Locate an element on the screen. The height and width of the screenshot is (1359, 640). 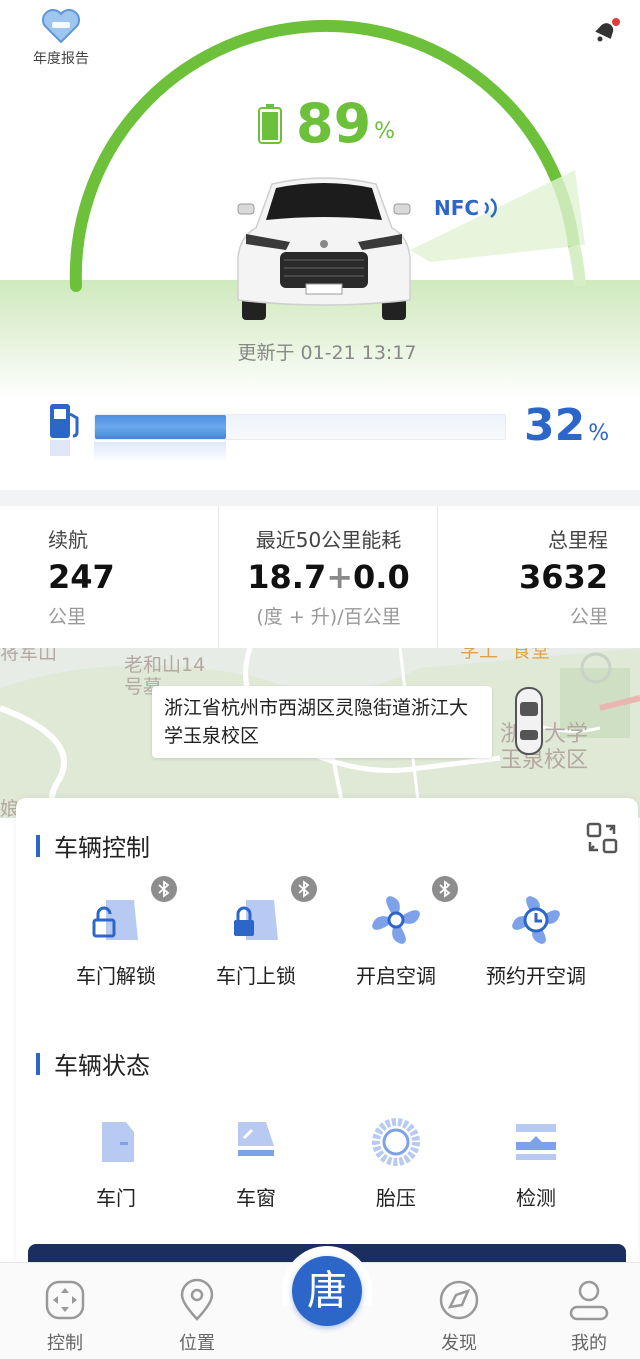
fuel-level: 32 % is located at coordinates (566, 426).